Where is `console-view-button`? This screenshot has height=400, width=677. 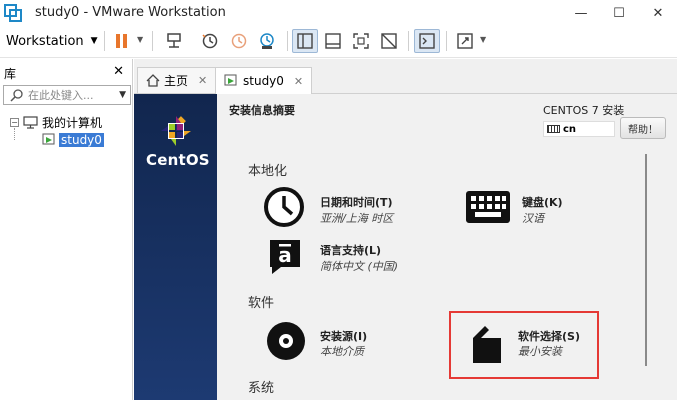 console-view-button is located at coordinates (427, 41).